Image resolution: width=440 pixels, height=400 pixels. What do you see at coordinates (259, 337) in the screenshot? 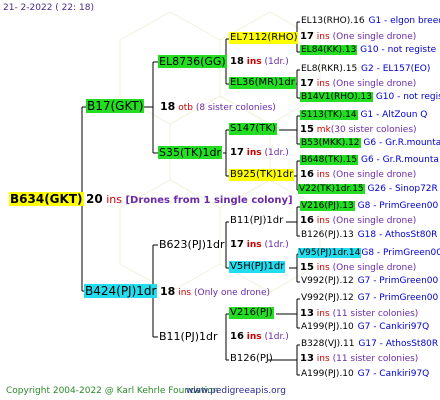
I see `gen2-queen-4-info: 16 ins (1dr.)` at bounding box center [259, 337].